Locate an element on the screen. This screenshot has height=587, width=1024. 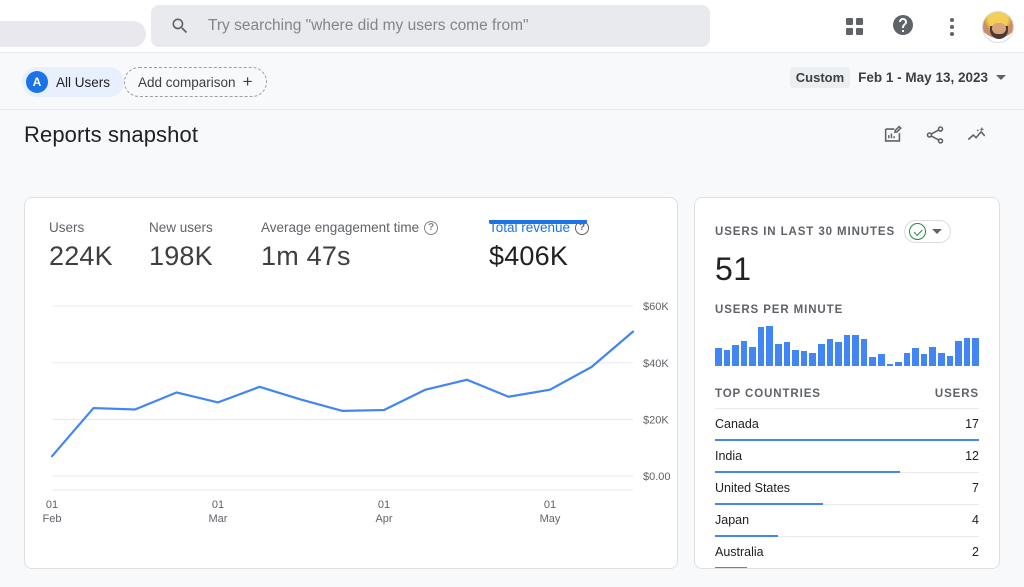
segment-chip-initial: A is located at coordinates (37, 82).